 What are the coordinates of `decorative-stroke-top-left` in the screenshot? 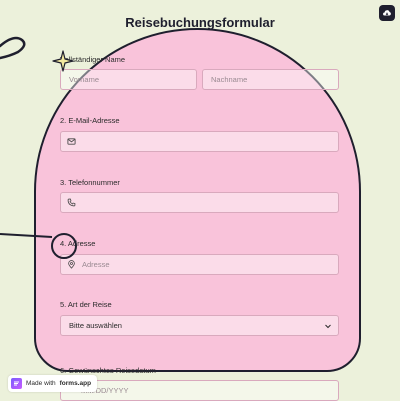 It's located at (13, 48).